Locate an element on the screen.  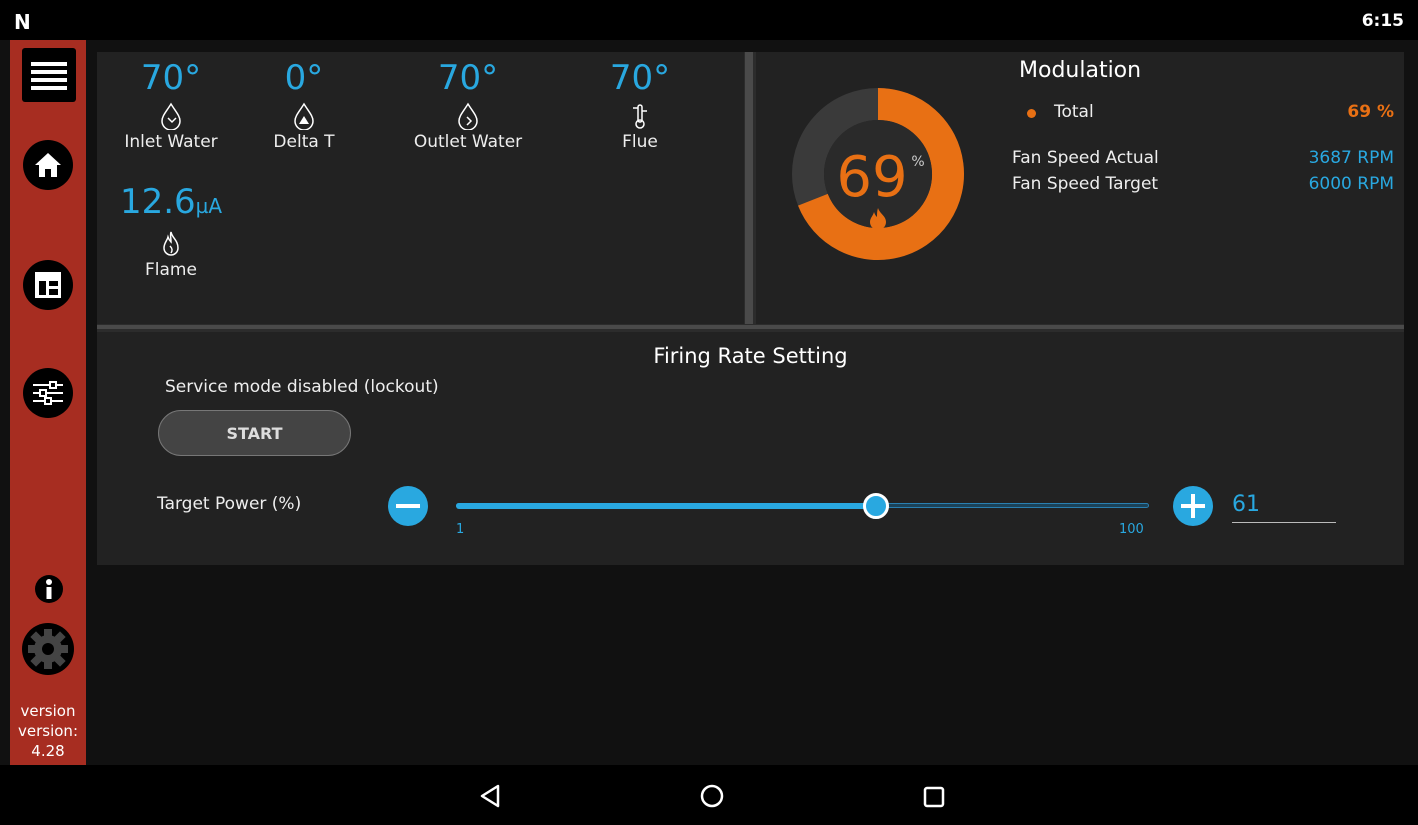
gauge-unit: % is located at coordinates (917, 162).